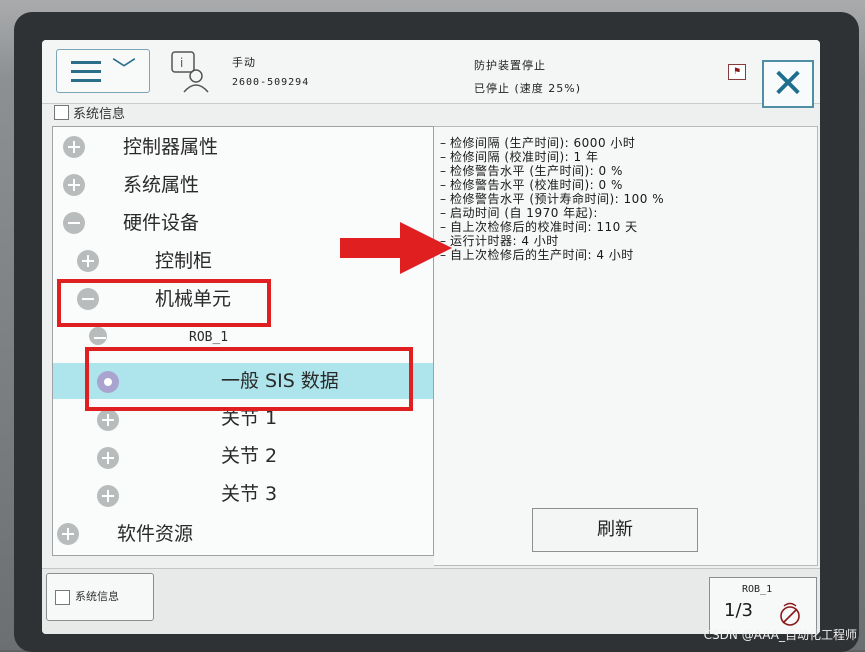 This screenshot has height=652, width=865. I want to click on operating-mode: 手动, so click(244, 62).